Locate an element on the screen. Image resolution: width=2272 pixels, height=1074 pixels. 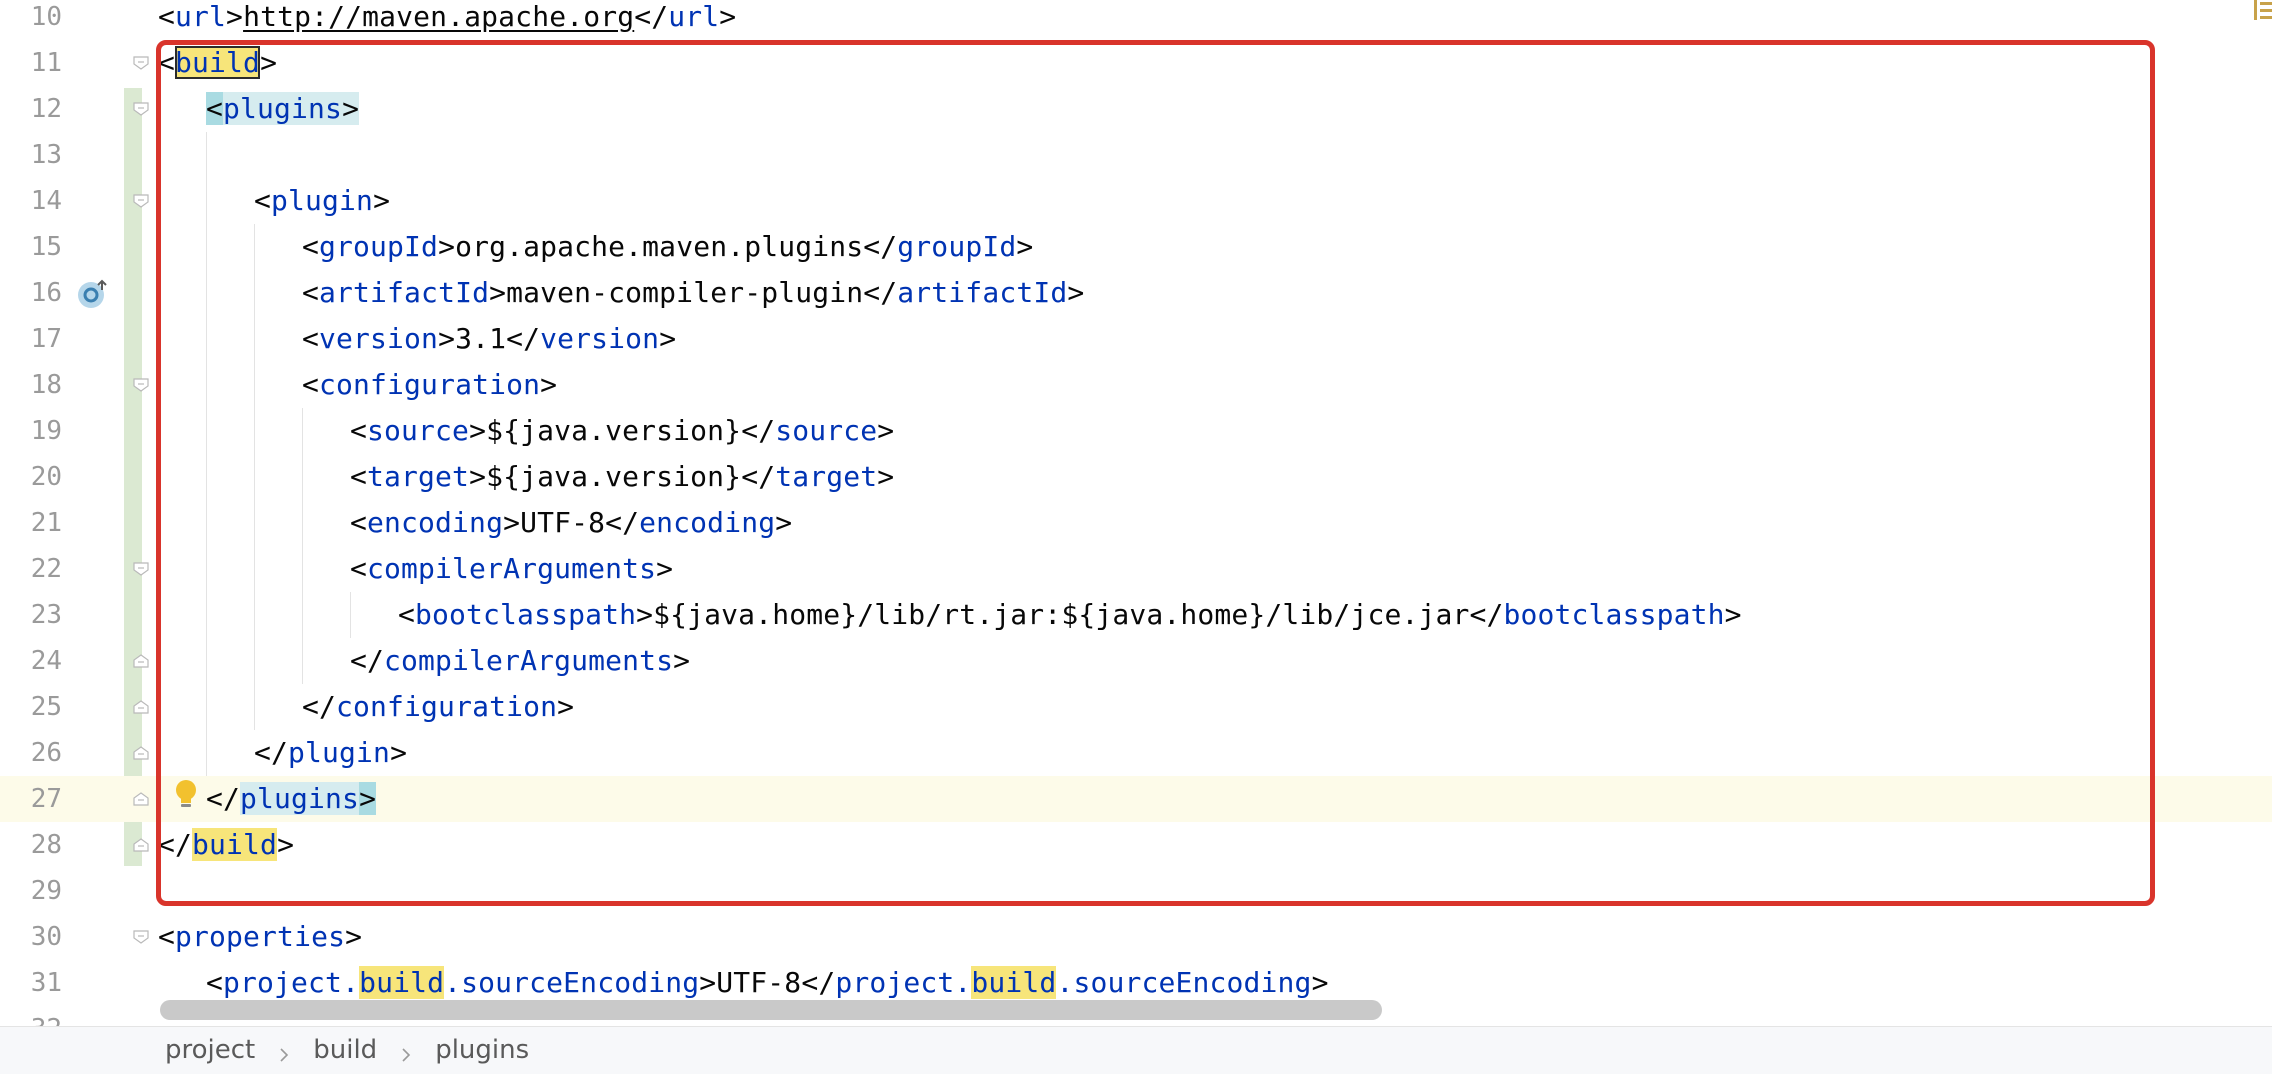
line-number: 24 is located at coordinates (31, 661).